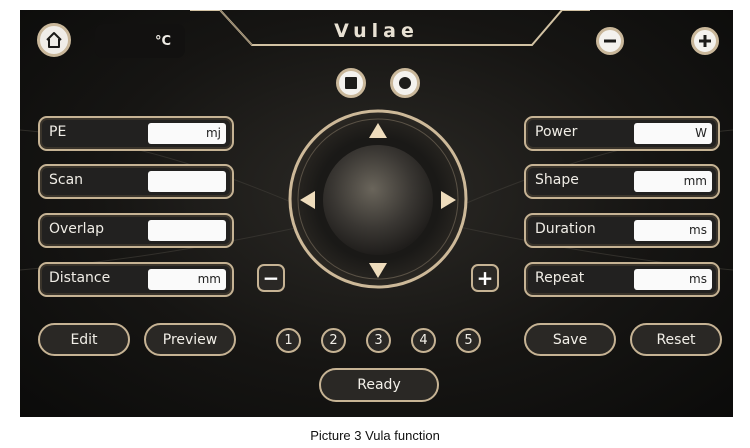  I want to click on param-power: Power W, so click(622, 133).